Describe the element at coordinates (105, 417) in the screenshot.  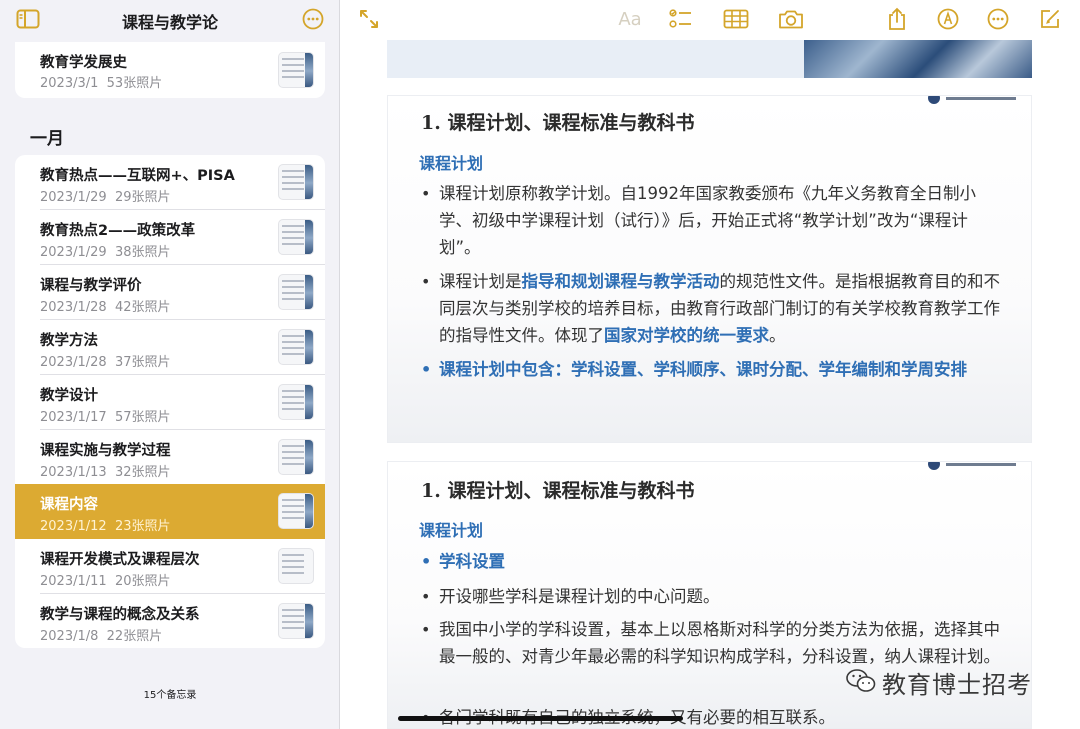
I see `note-meta: 2023/1/17 57张照片` at that location.